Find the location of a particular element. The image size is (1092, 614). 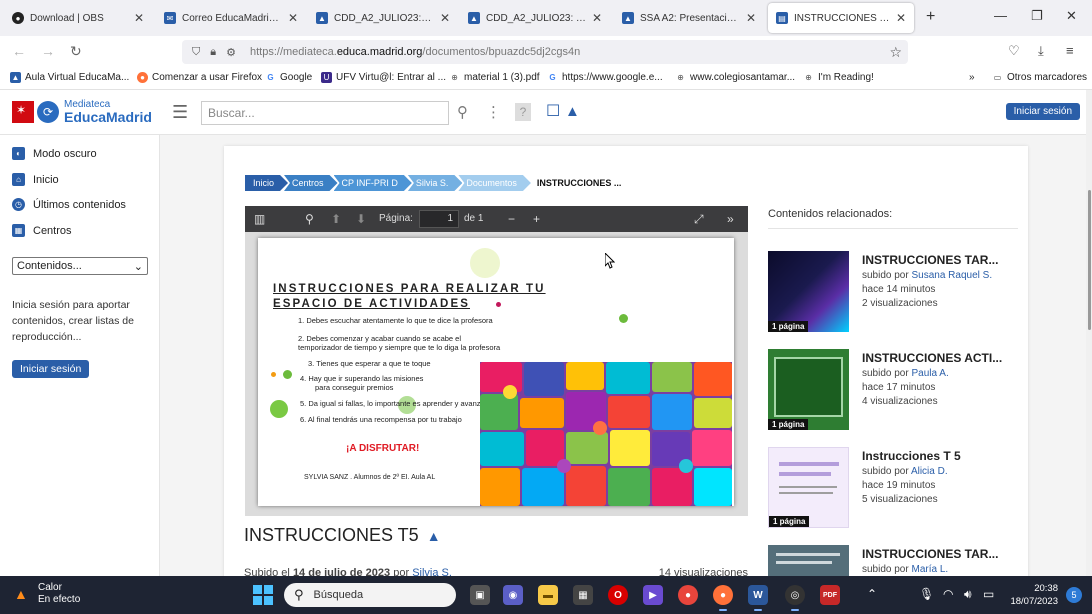

pocket-icon: ♡ is located at coordinates (1014, 51).